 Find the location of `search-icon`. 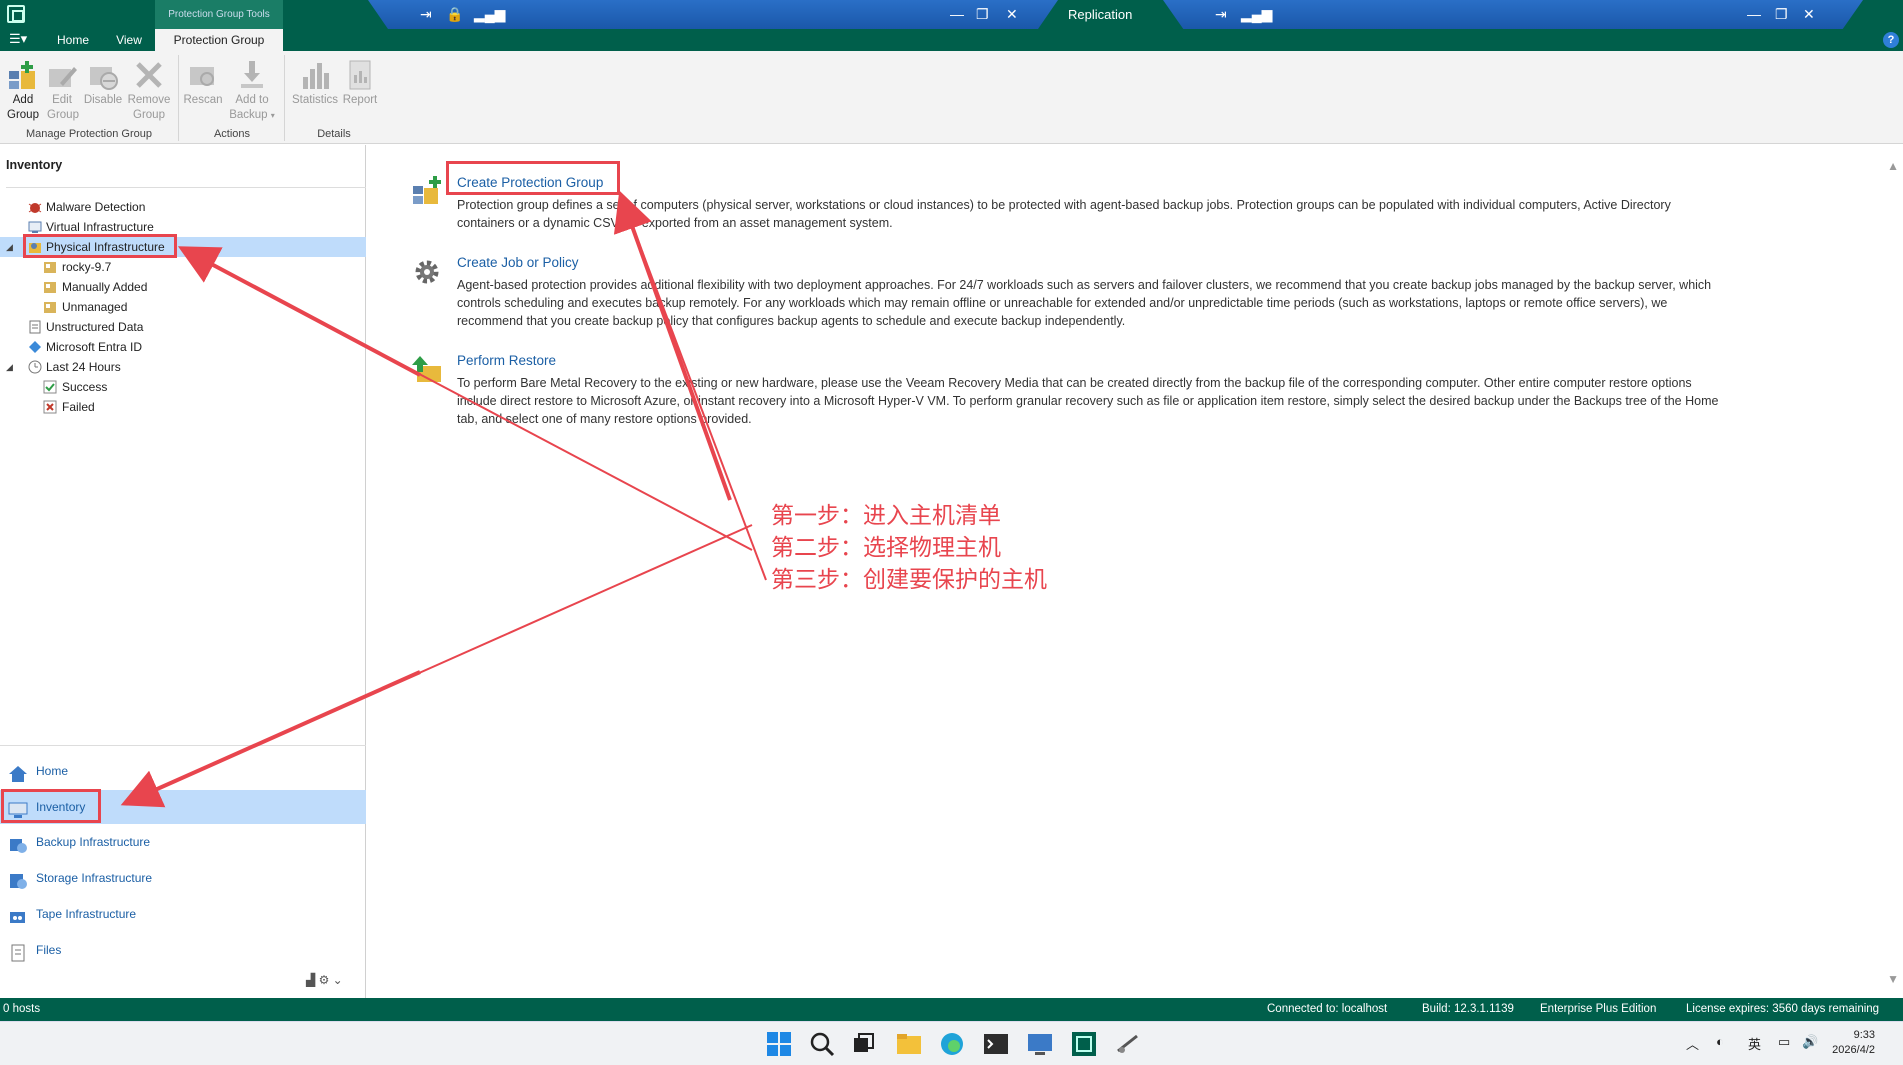

search-icon is located at coordinates (822, 1044).